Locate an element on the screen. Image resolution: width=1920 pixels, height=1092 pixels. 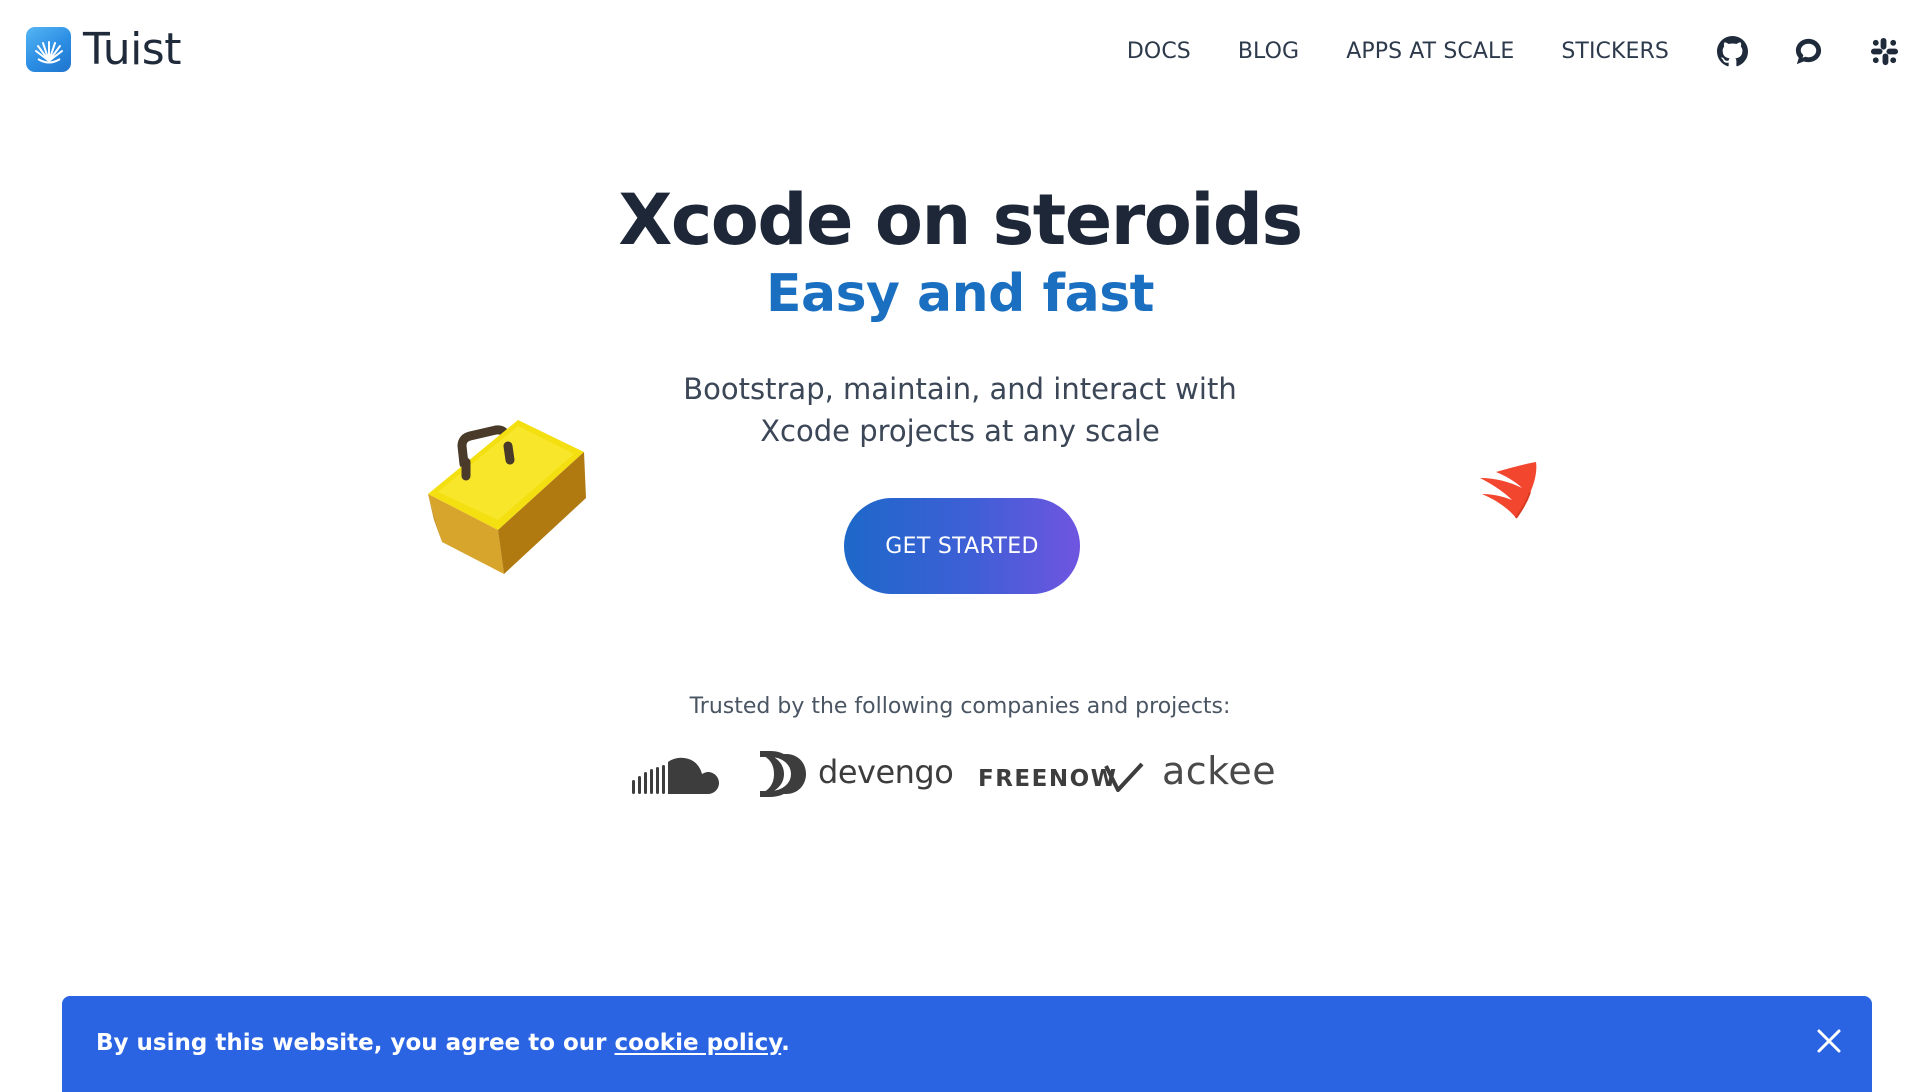
devengo-wordmark: devengo is located at coordinates (886, 772).